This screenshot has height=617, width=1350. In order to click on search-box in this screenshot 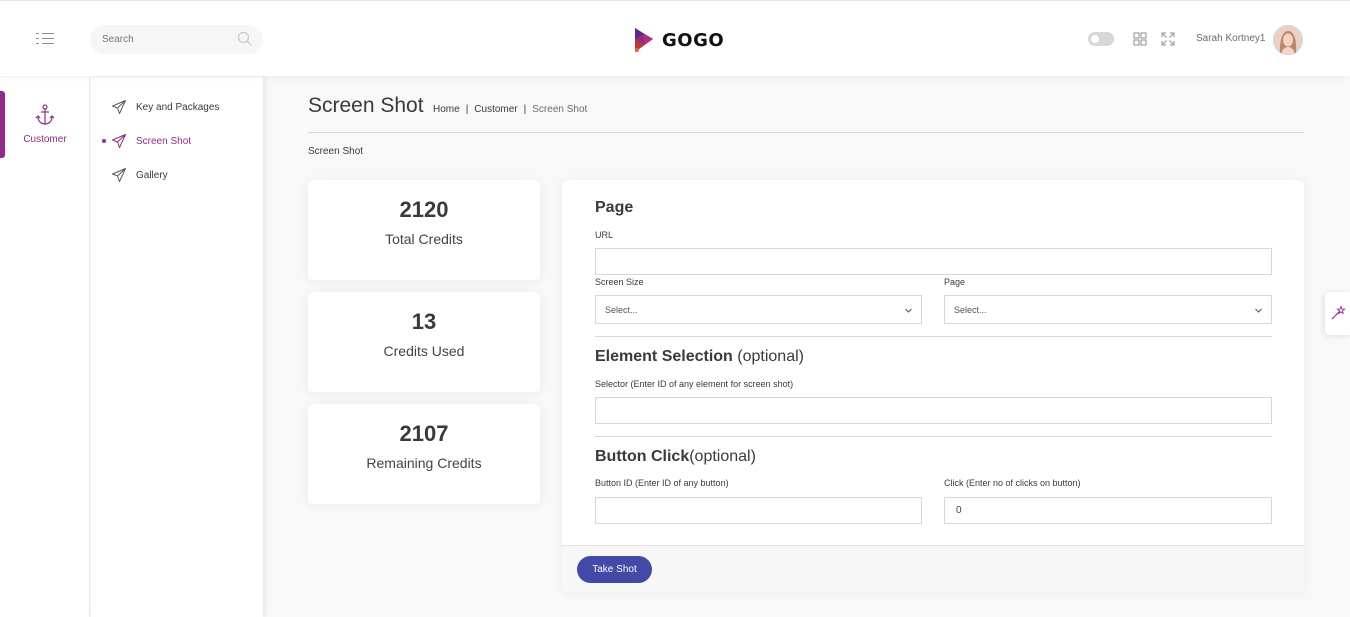, I will do `click(176, 39)`.